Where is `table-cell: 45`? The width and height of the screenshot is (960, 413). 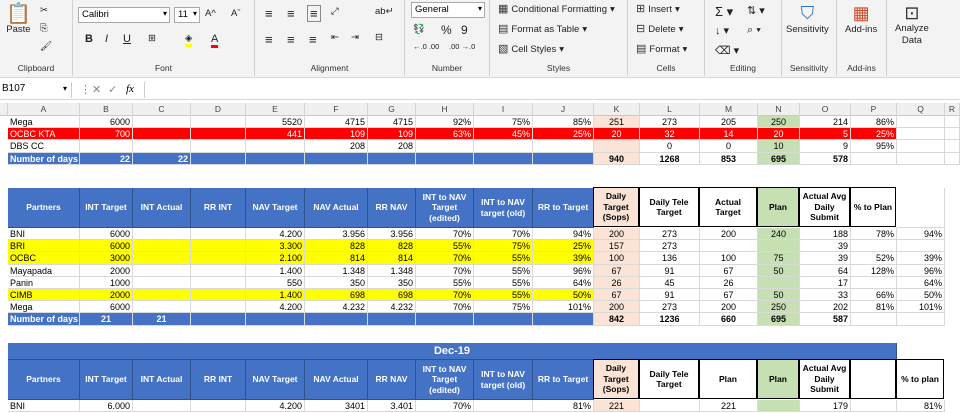
table-cell: 45 is located at coordinates (670, 282).